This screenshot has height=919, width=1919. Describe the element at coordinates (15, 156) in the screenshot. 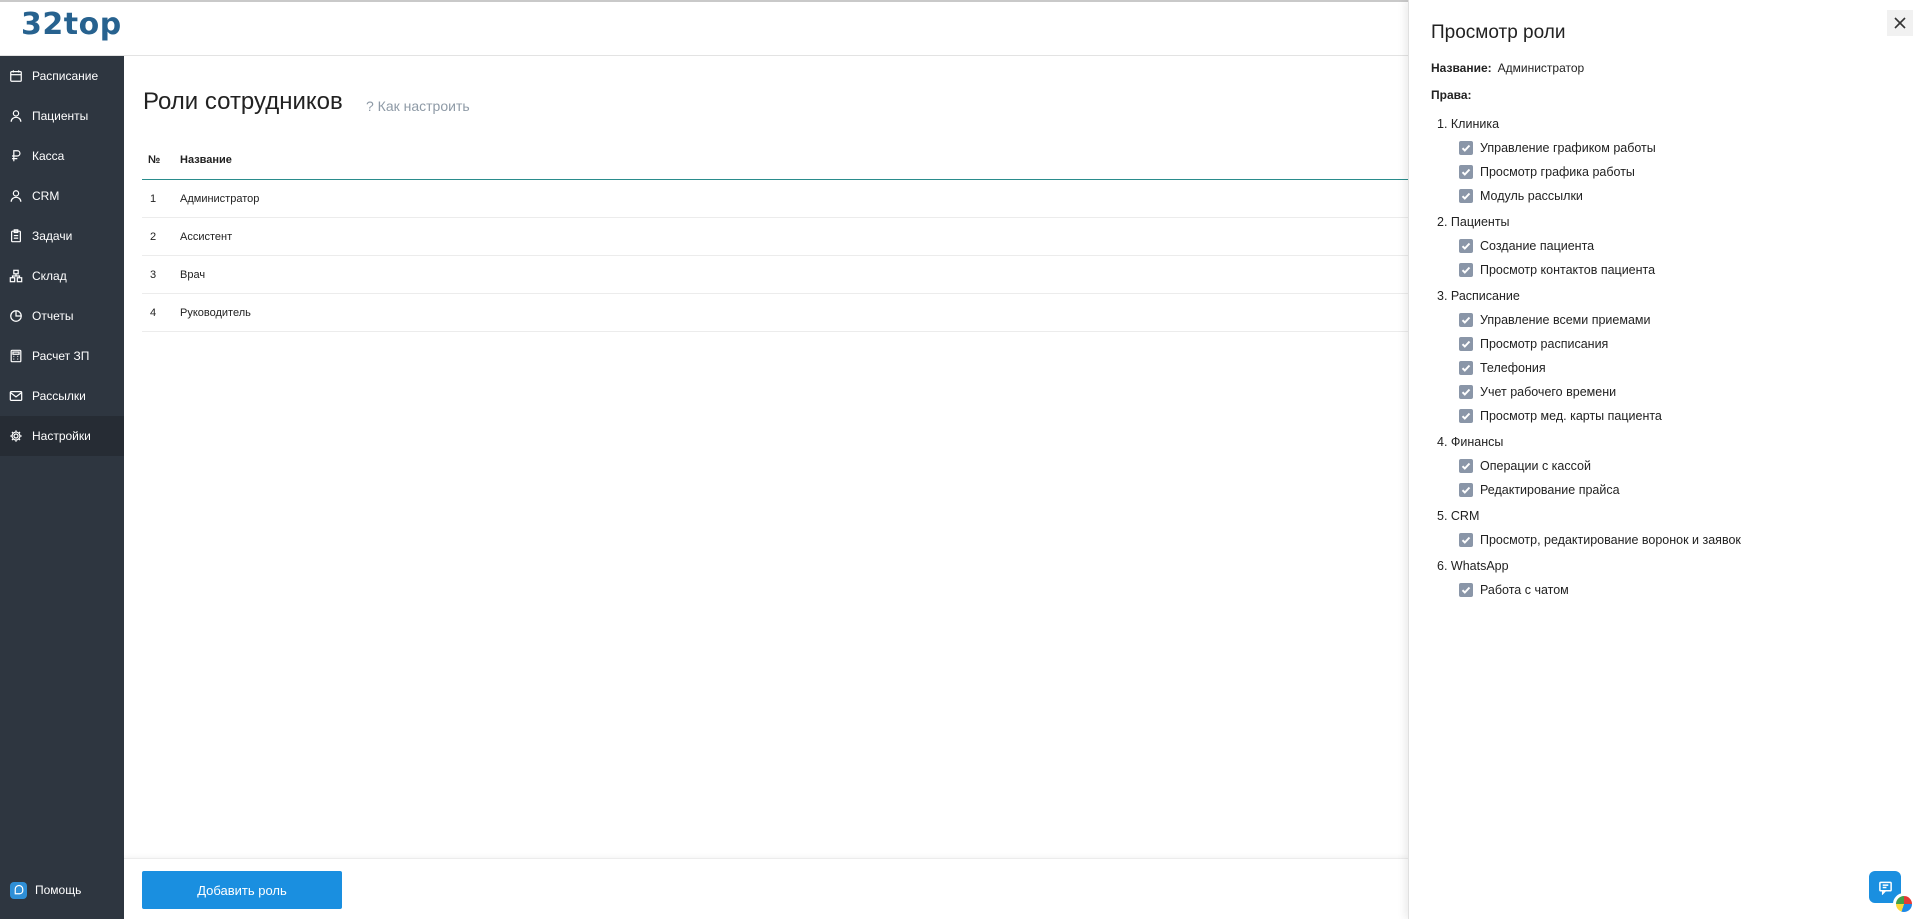

I see `ruble-icon` at that location.